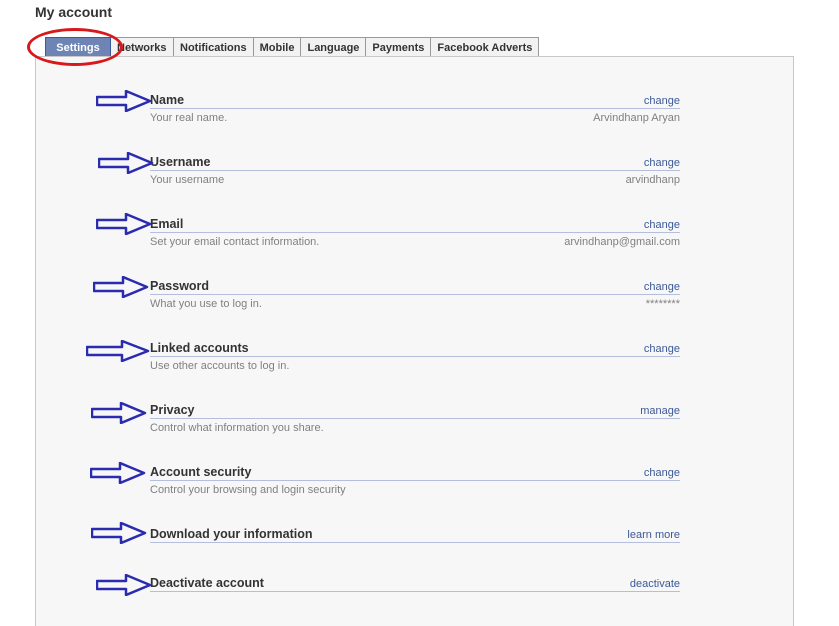  I want to click on setting-title: Download your information, so click(231, 534).